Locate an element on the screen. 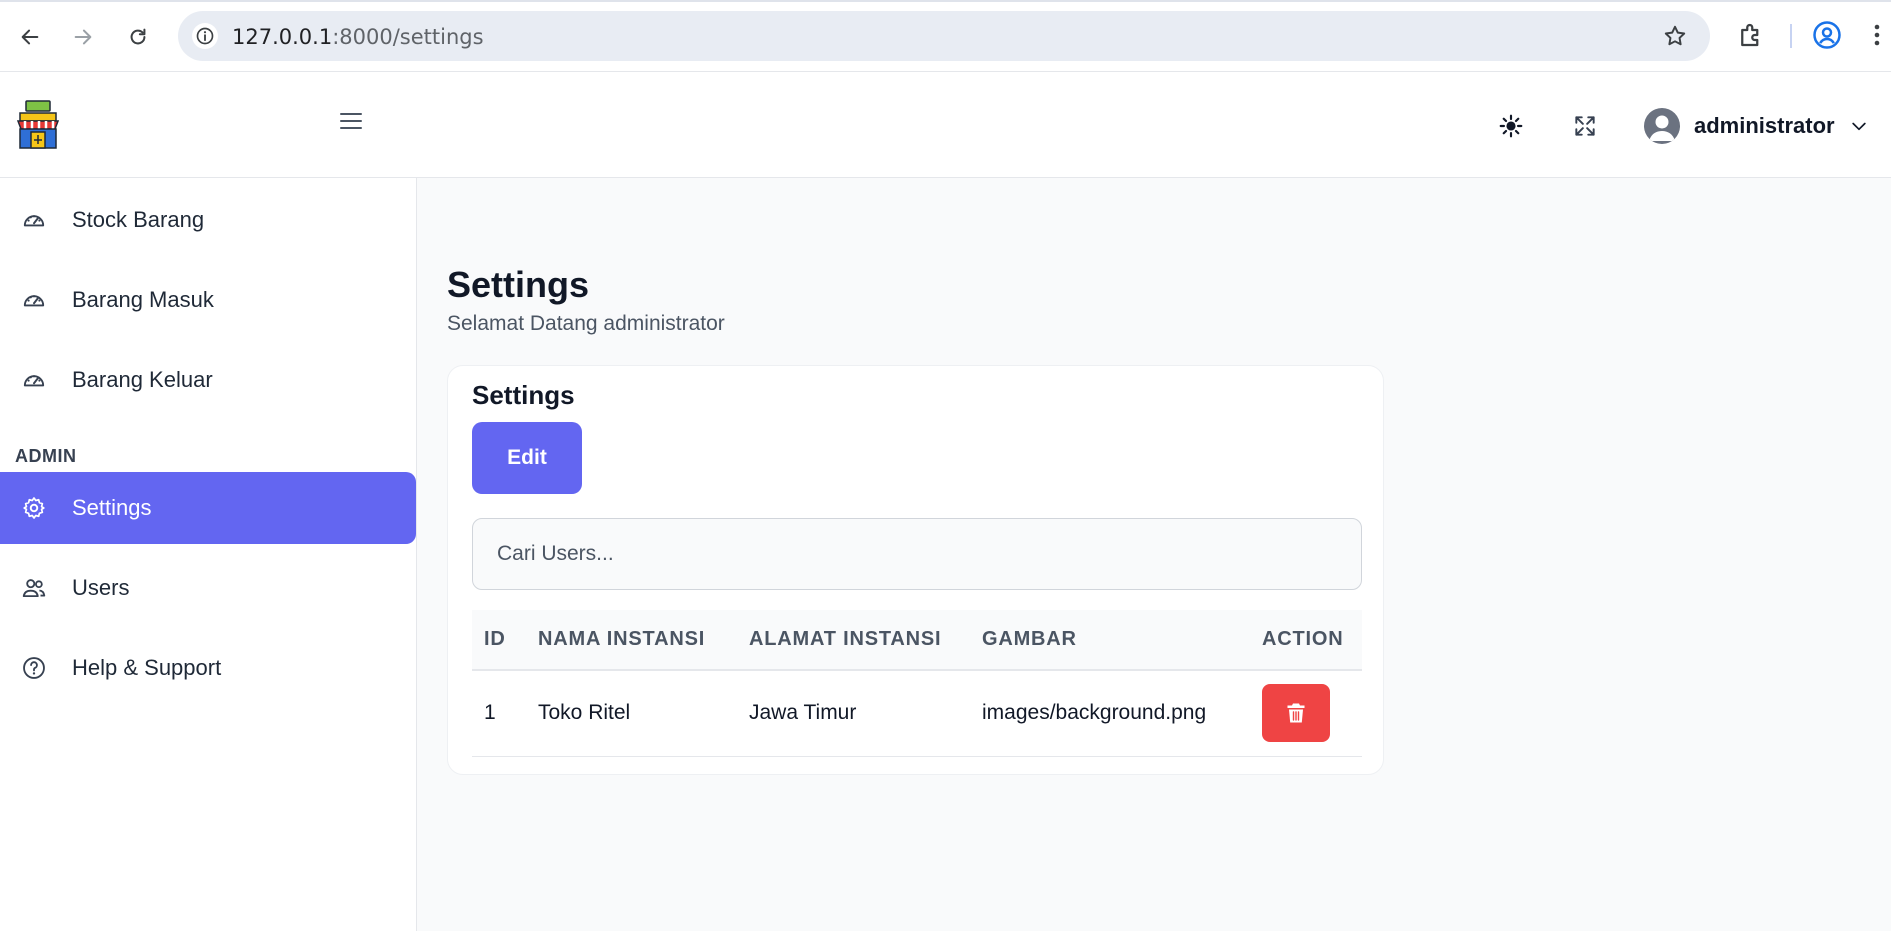 Image resolution: width=1891 pixels, height=931 pixels. sidebar-section-heading: ADMIN is located at coordinates (46, 456).